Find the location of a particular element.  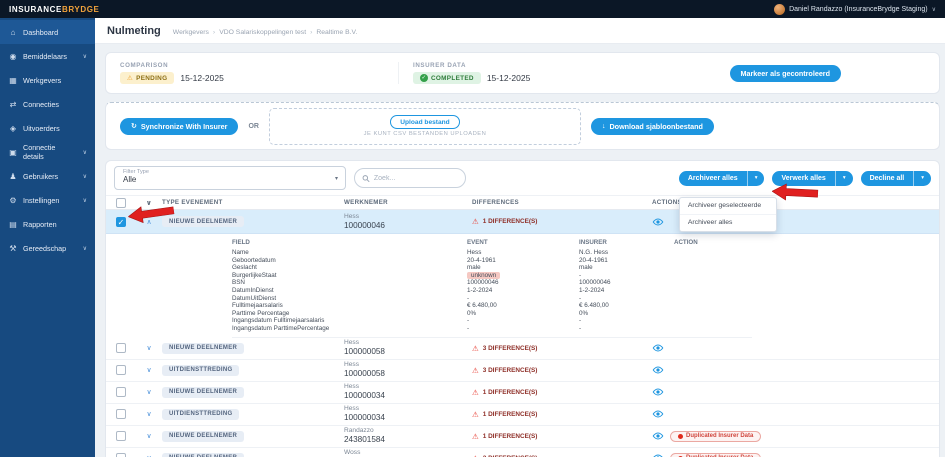

process-all-button: Verwerk alles is located at coordinates (803, 178).